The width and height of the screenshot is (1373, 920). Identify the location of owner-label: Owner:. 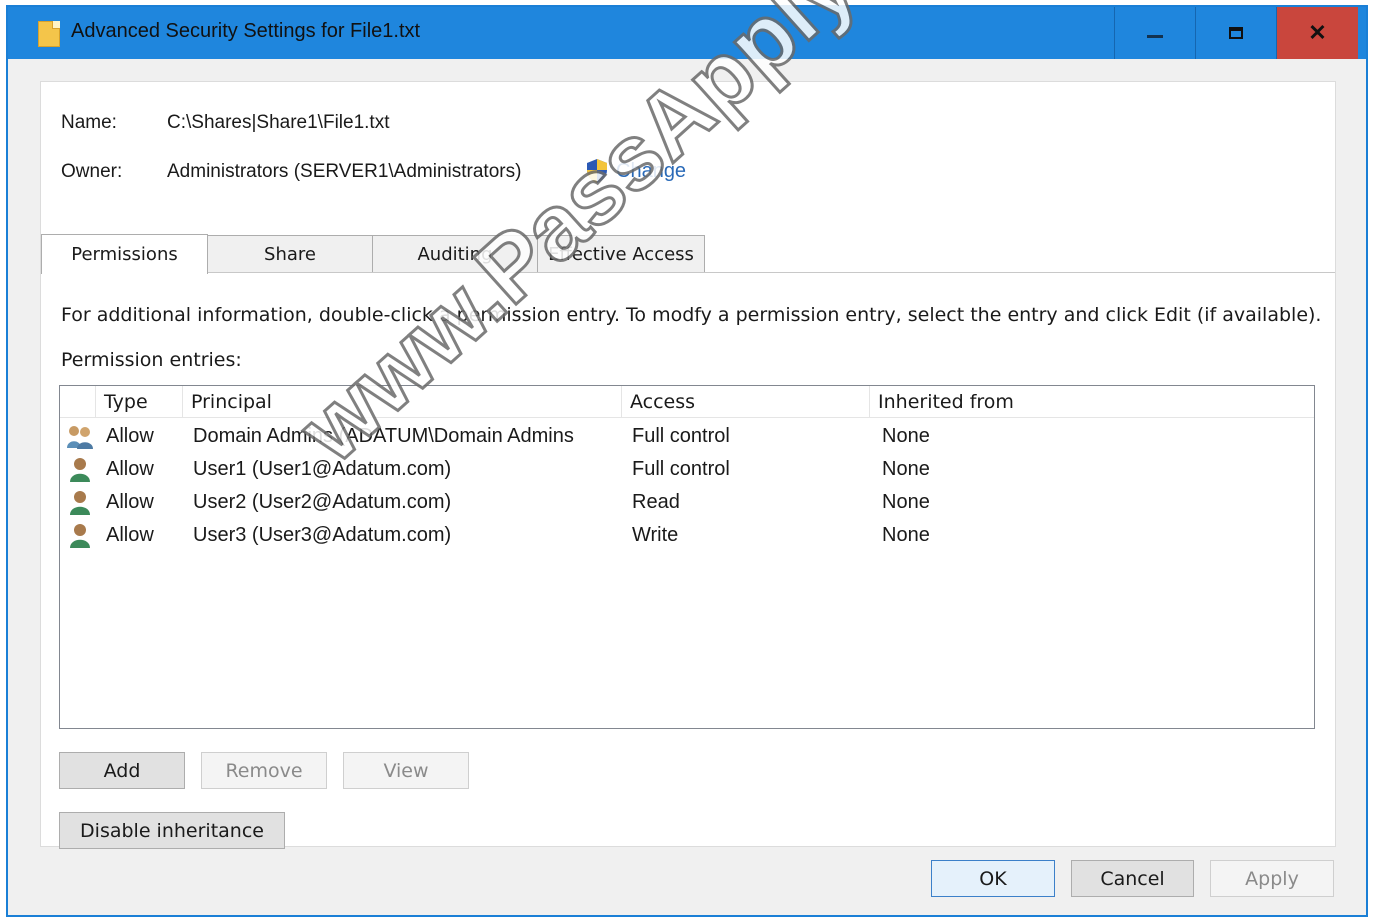
(92, 171).